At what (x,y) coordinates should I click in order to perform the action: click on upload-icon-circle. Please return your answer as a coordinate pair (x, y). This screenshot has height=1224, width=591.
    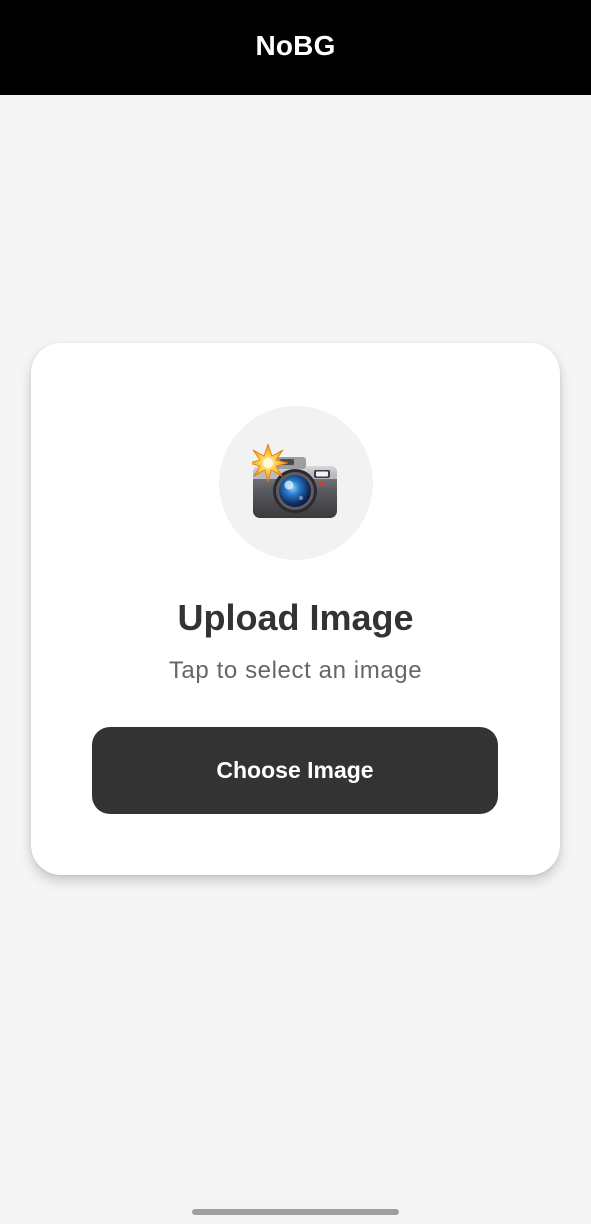
    Looking at the image, I should click on (296, 483).